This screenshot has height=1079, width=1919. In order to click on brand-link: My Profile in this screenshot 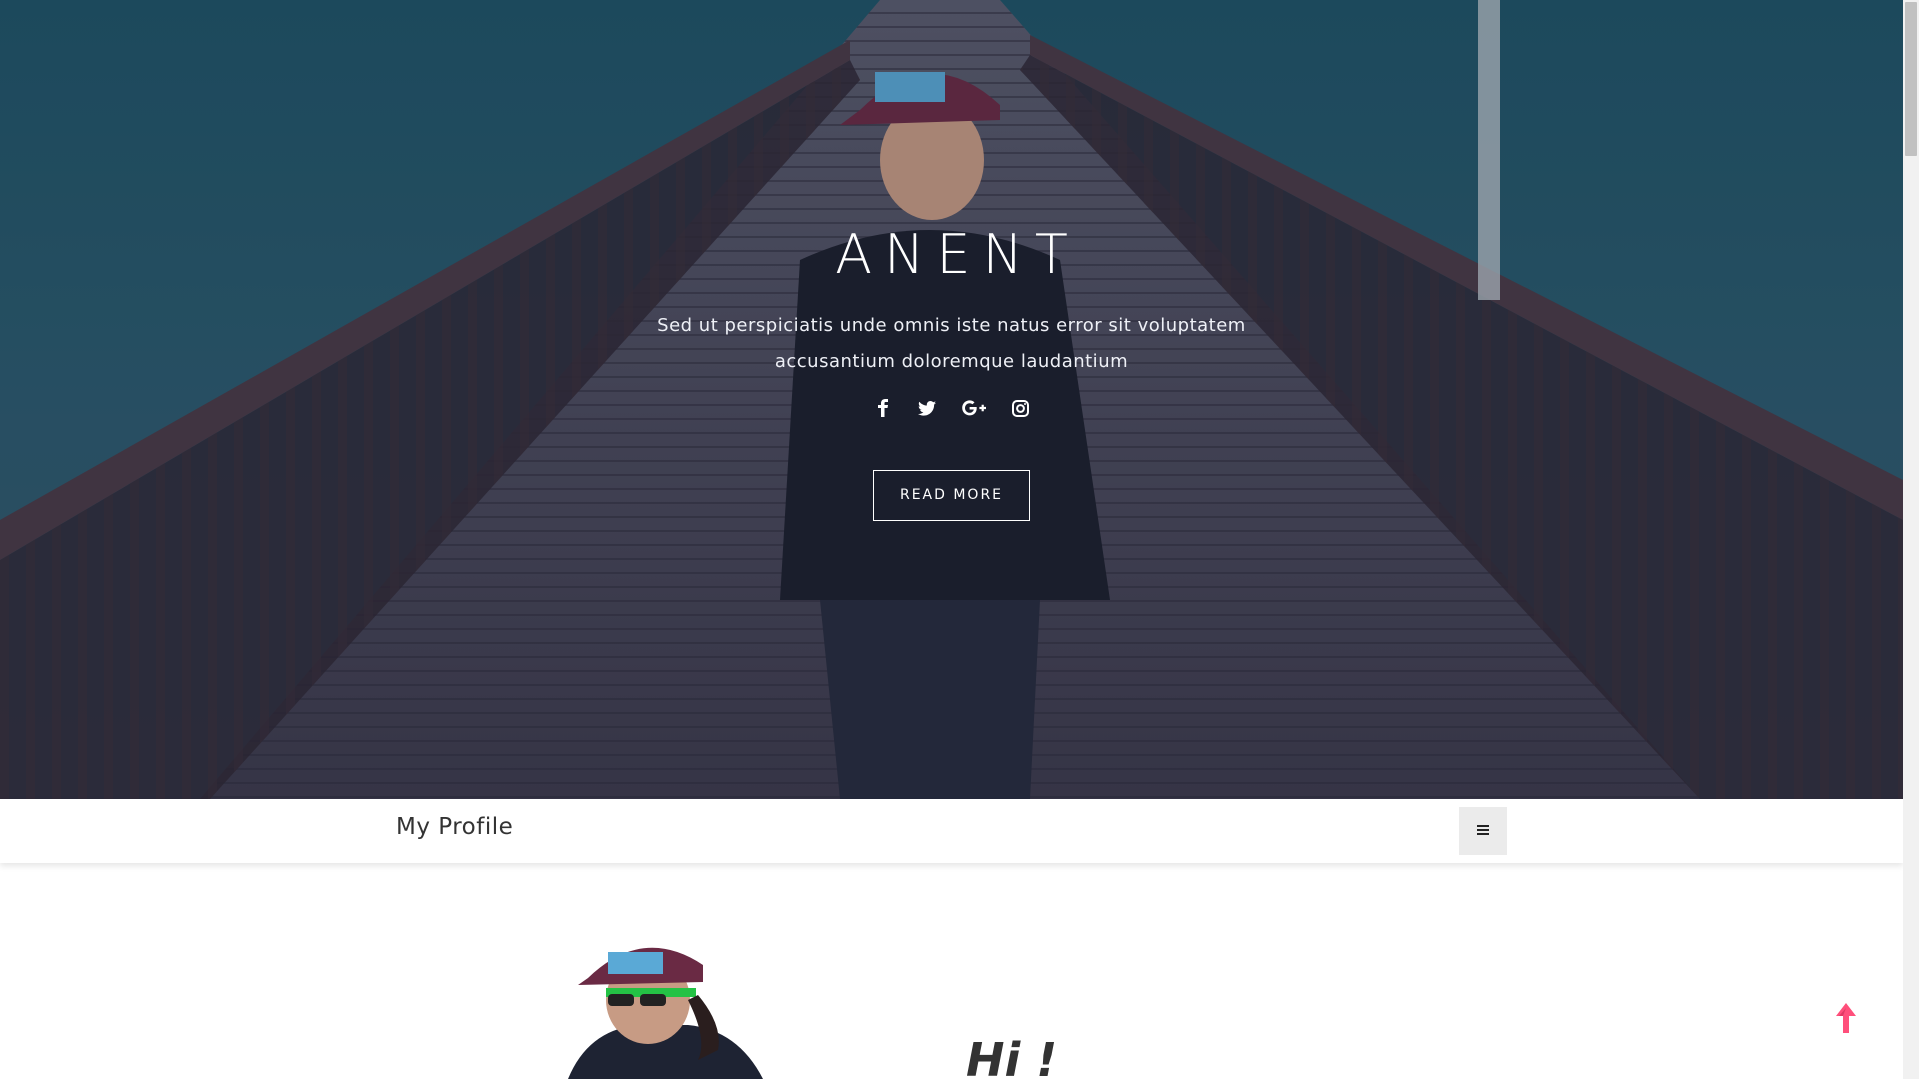, I will do `click(454, 827)`.